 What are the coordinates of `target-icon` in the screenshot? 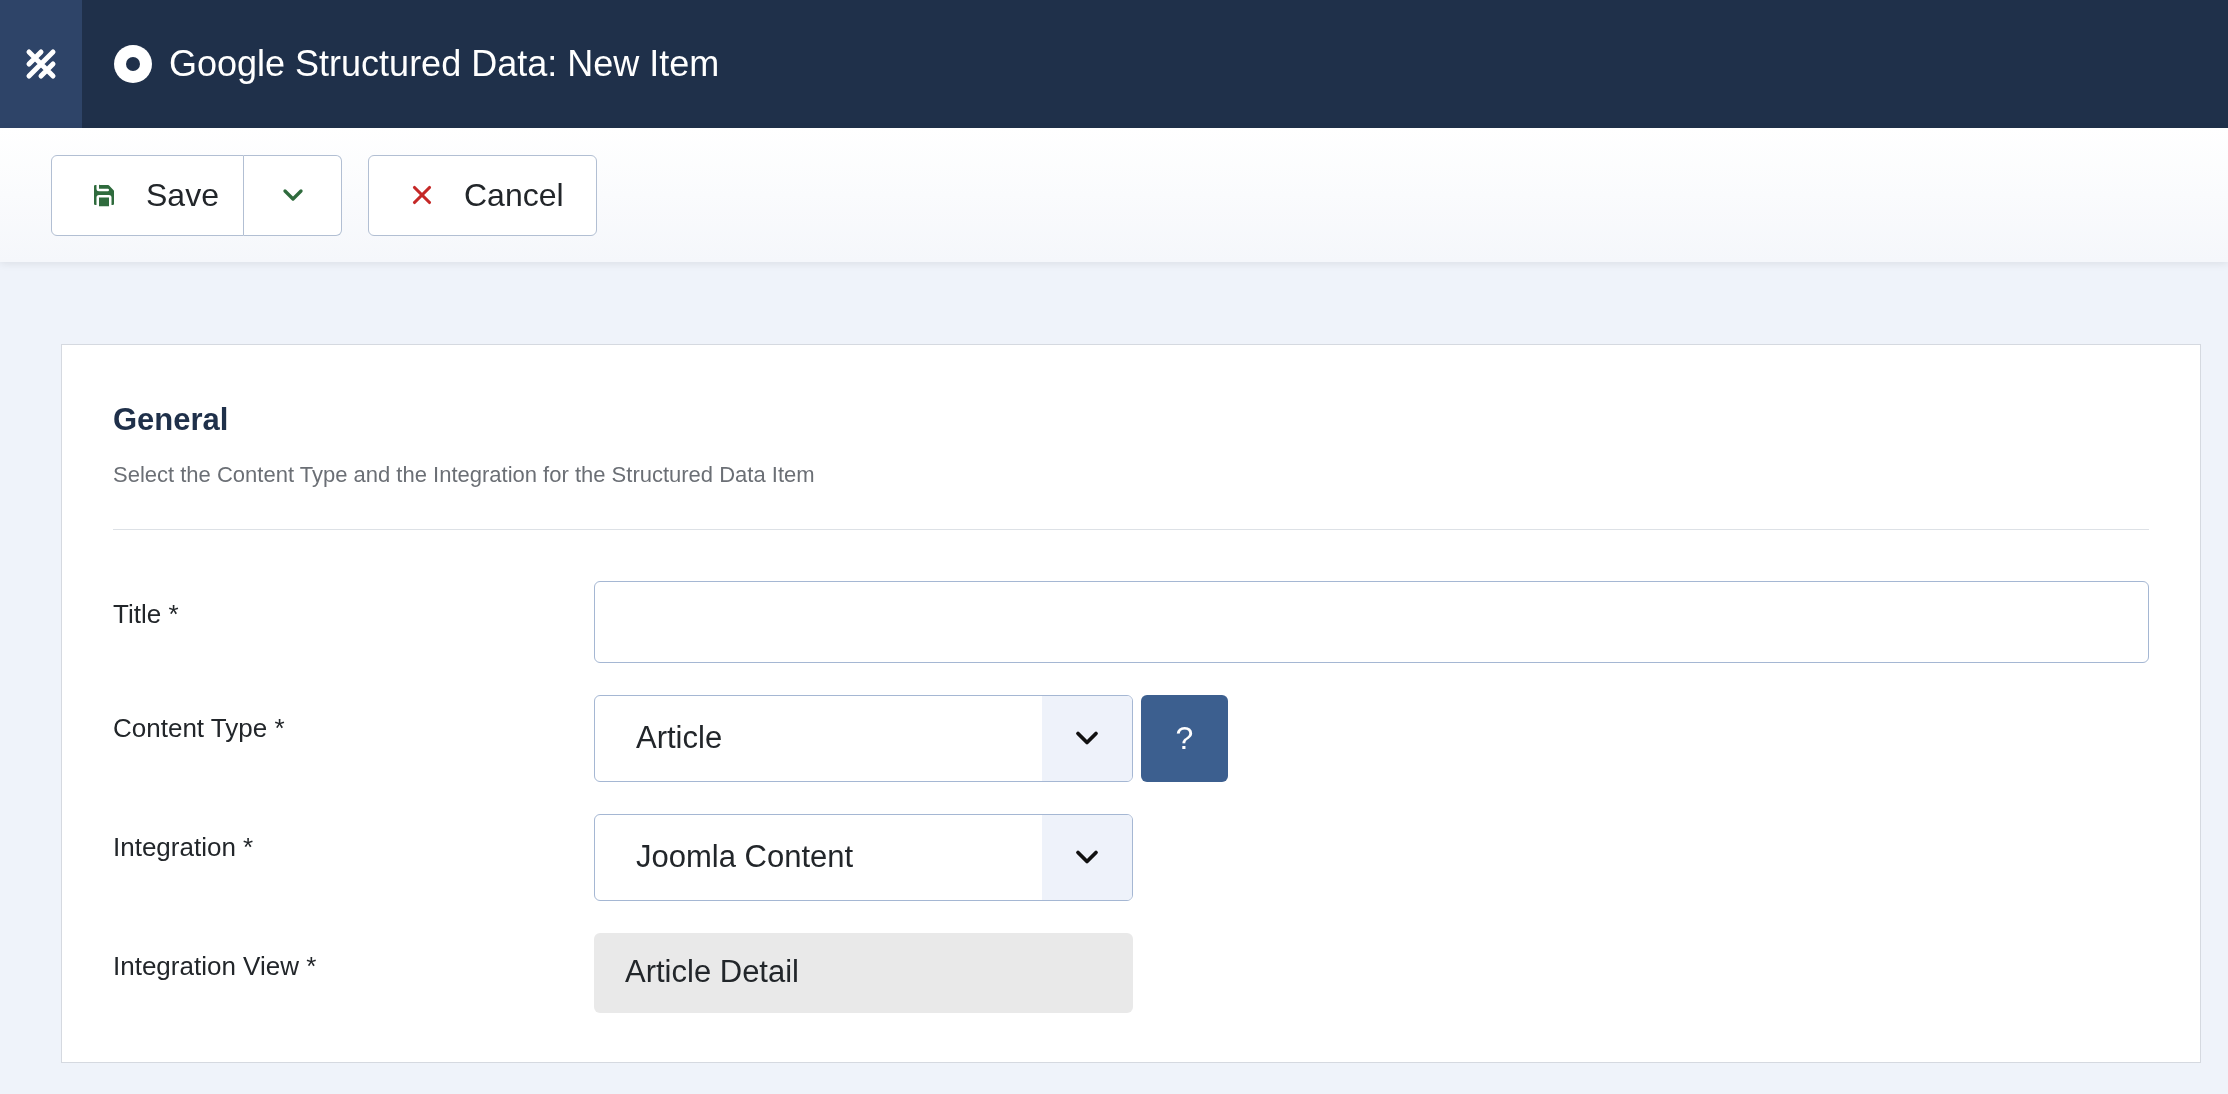 It's located at (133, 64).